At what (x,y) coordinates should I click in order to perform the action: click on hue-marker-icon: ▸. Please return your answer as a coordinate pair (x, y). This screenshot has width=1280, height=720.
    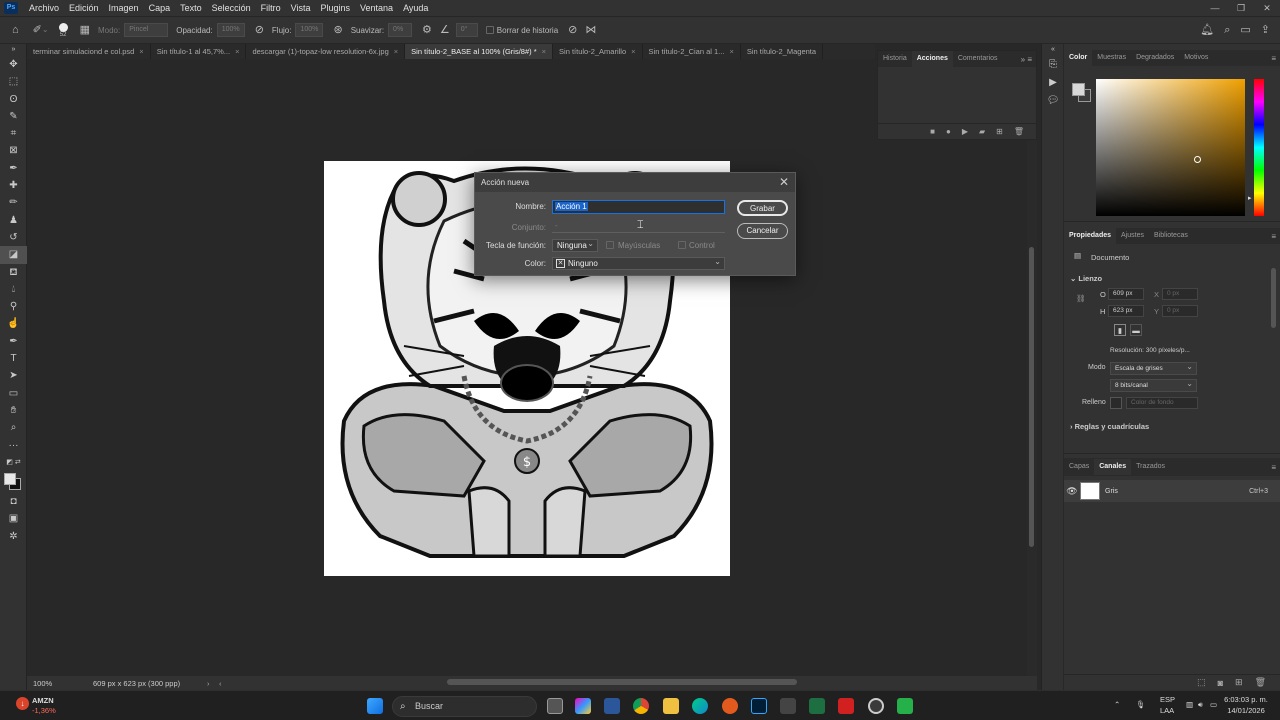
    Looking at the image, I should click on (1250, 198).